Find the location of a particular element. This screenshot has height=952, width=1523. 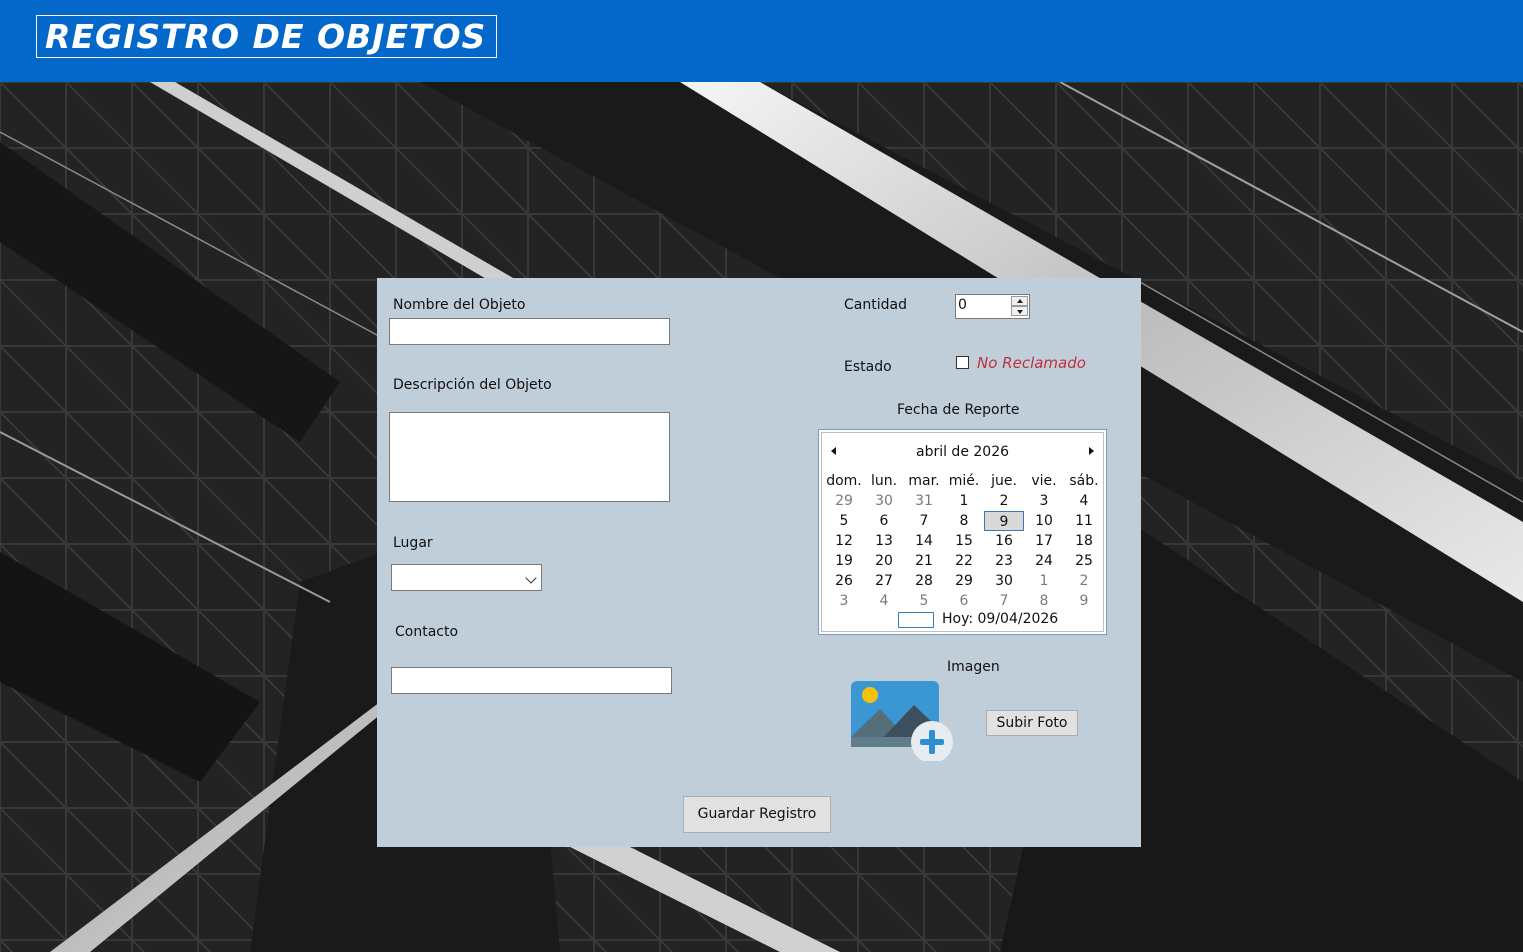

today-marker is located at coordinates (916, 620).